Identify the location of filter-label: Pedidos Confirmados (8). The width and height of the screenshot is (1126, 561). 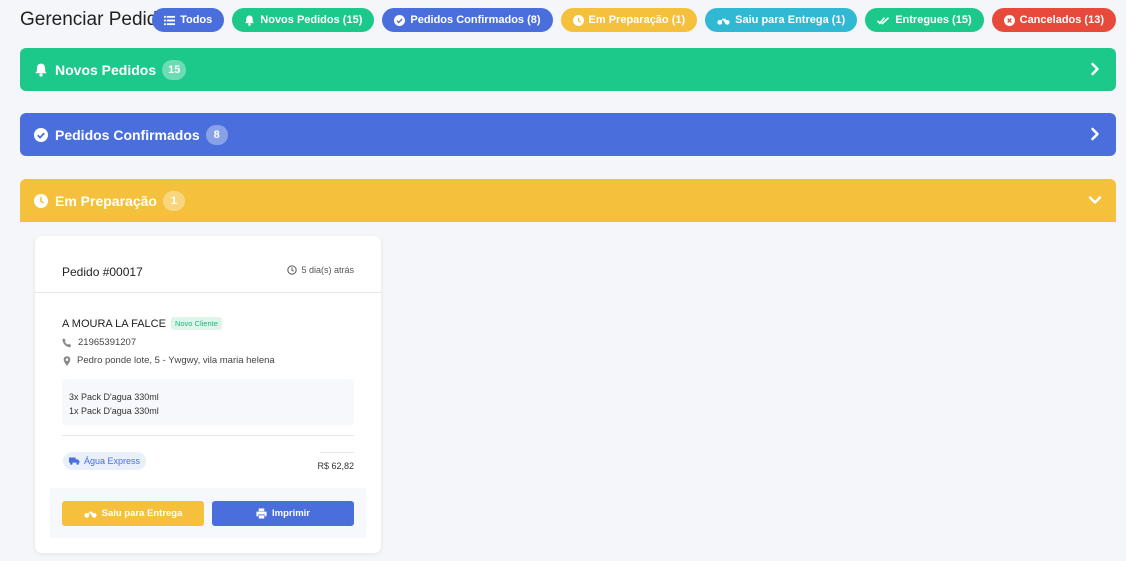
(475, 20).